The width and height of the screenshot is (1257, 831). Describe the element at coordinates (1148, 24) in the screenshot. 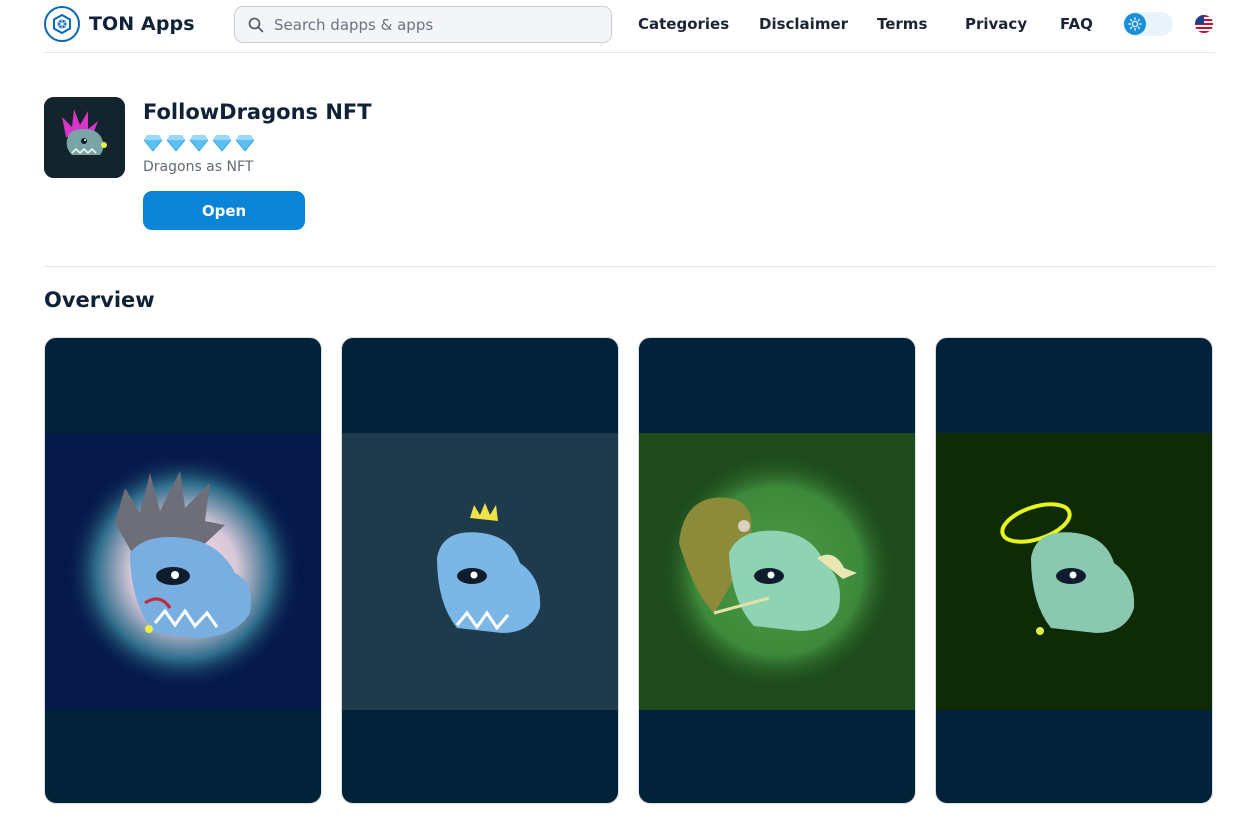

I see `theme-toggle` at that location.